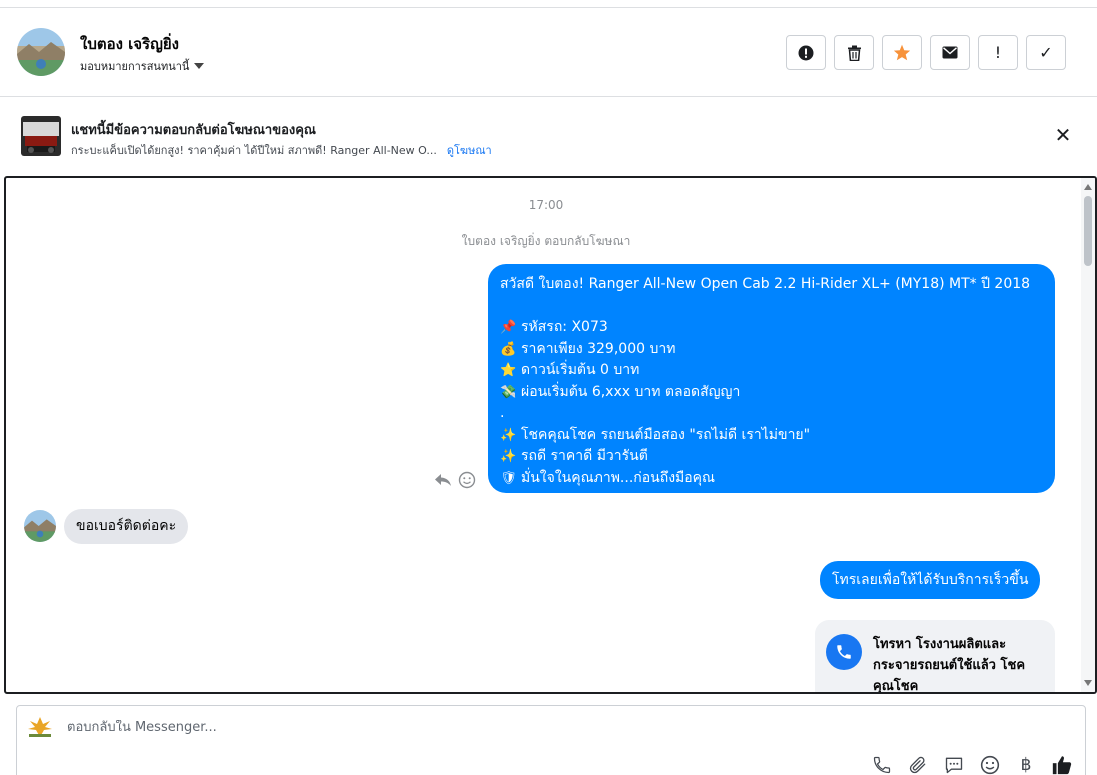  Describe the element at coordinates (135, 66) in the screenshot. I see `assign-label: มอบหมายการสนทนานี้` at that location.